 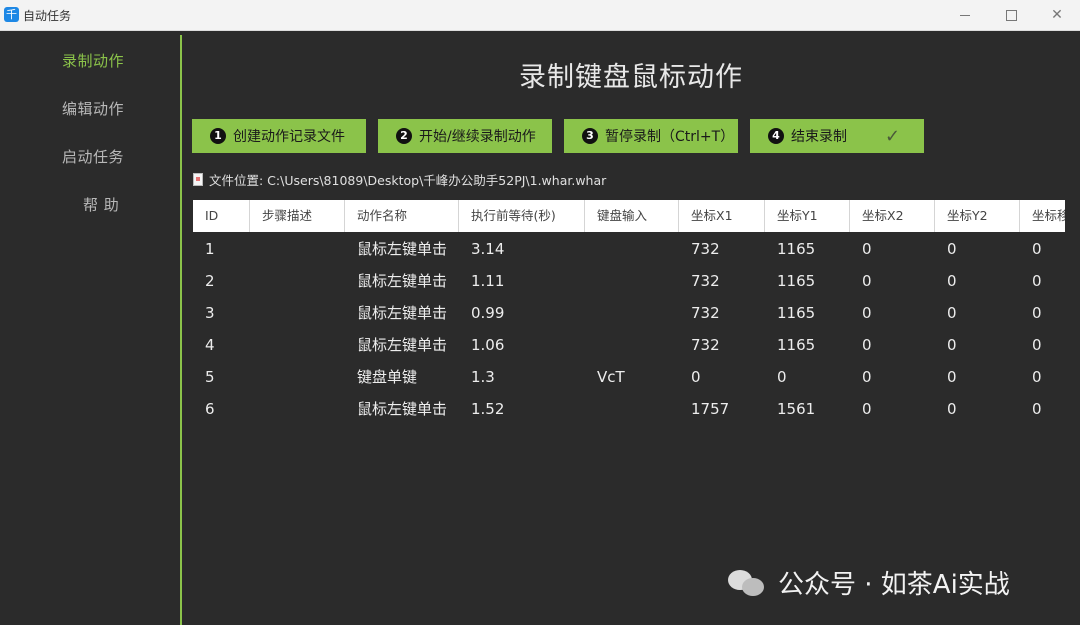 I want to click on column-header-wait-time: 执行前等待(秒), so click(x=522, y=216).